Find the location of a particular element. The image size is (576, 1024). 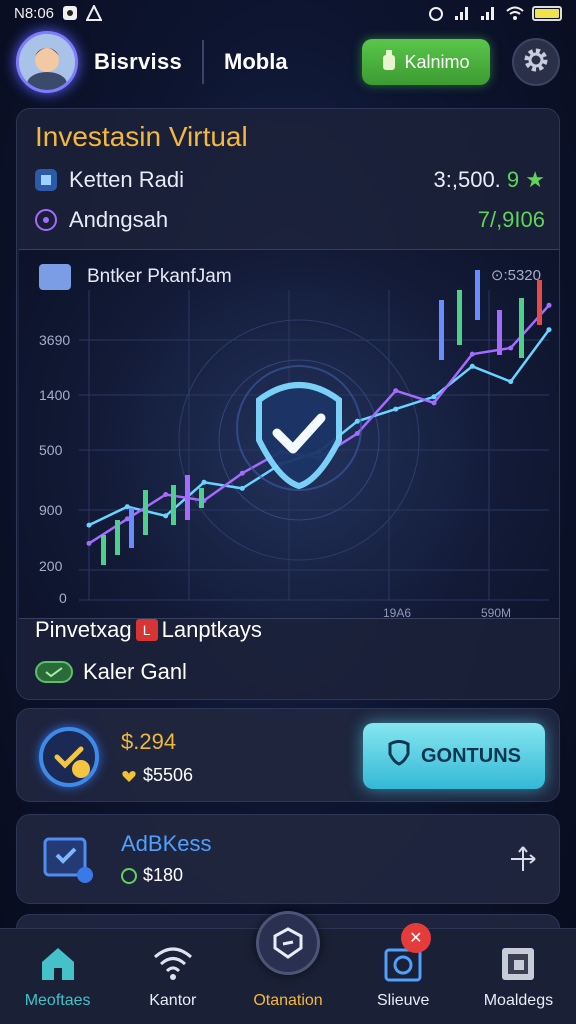

header-title: Bisrviss is located at coordinates (138, 61).